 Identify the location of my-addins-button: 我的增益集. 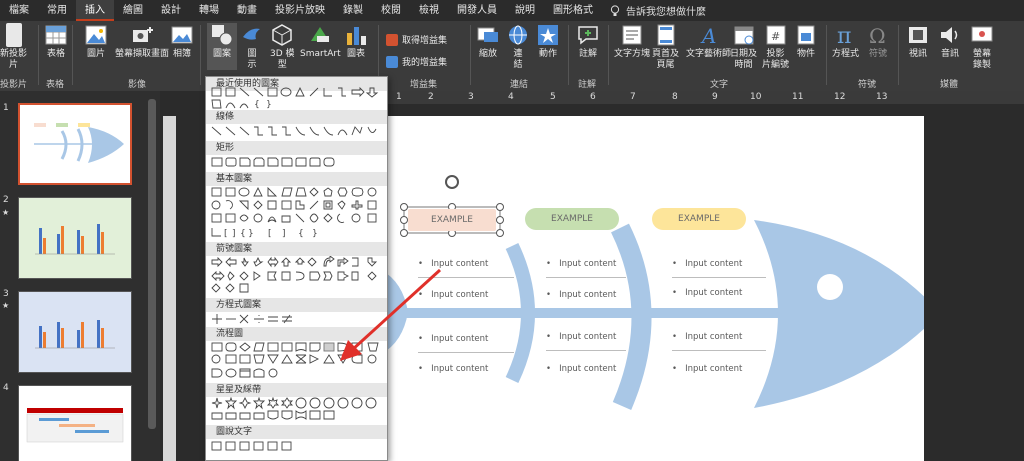
(416, 61).